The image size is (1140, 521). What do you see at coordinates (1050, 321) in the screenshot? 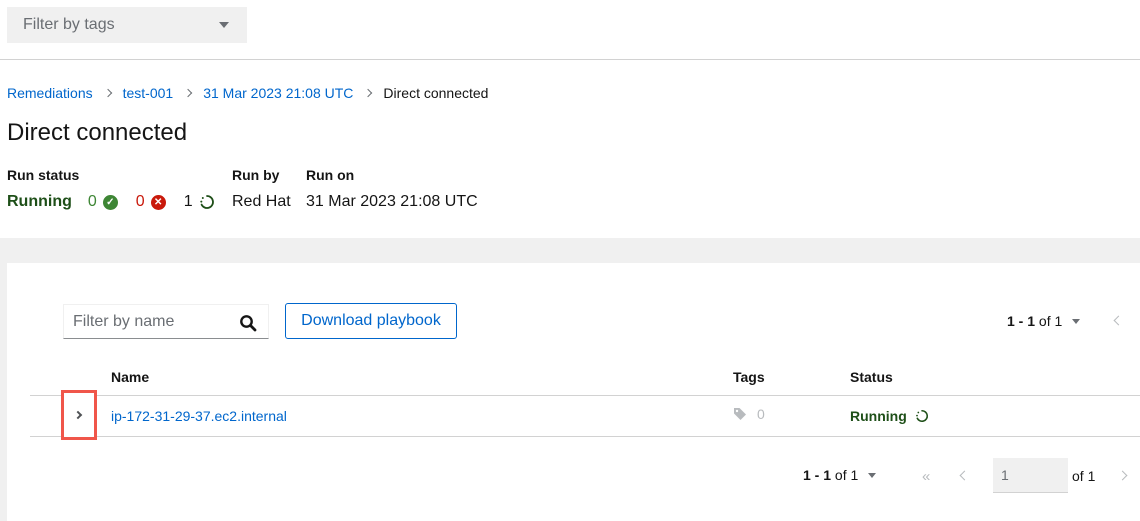
I see `pagination-top-of: of 1` at bounding box center [1050, 321].